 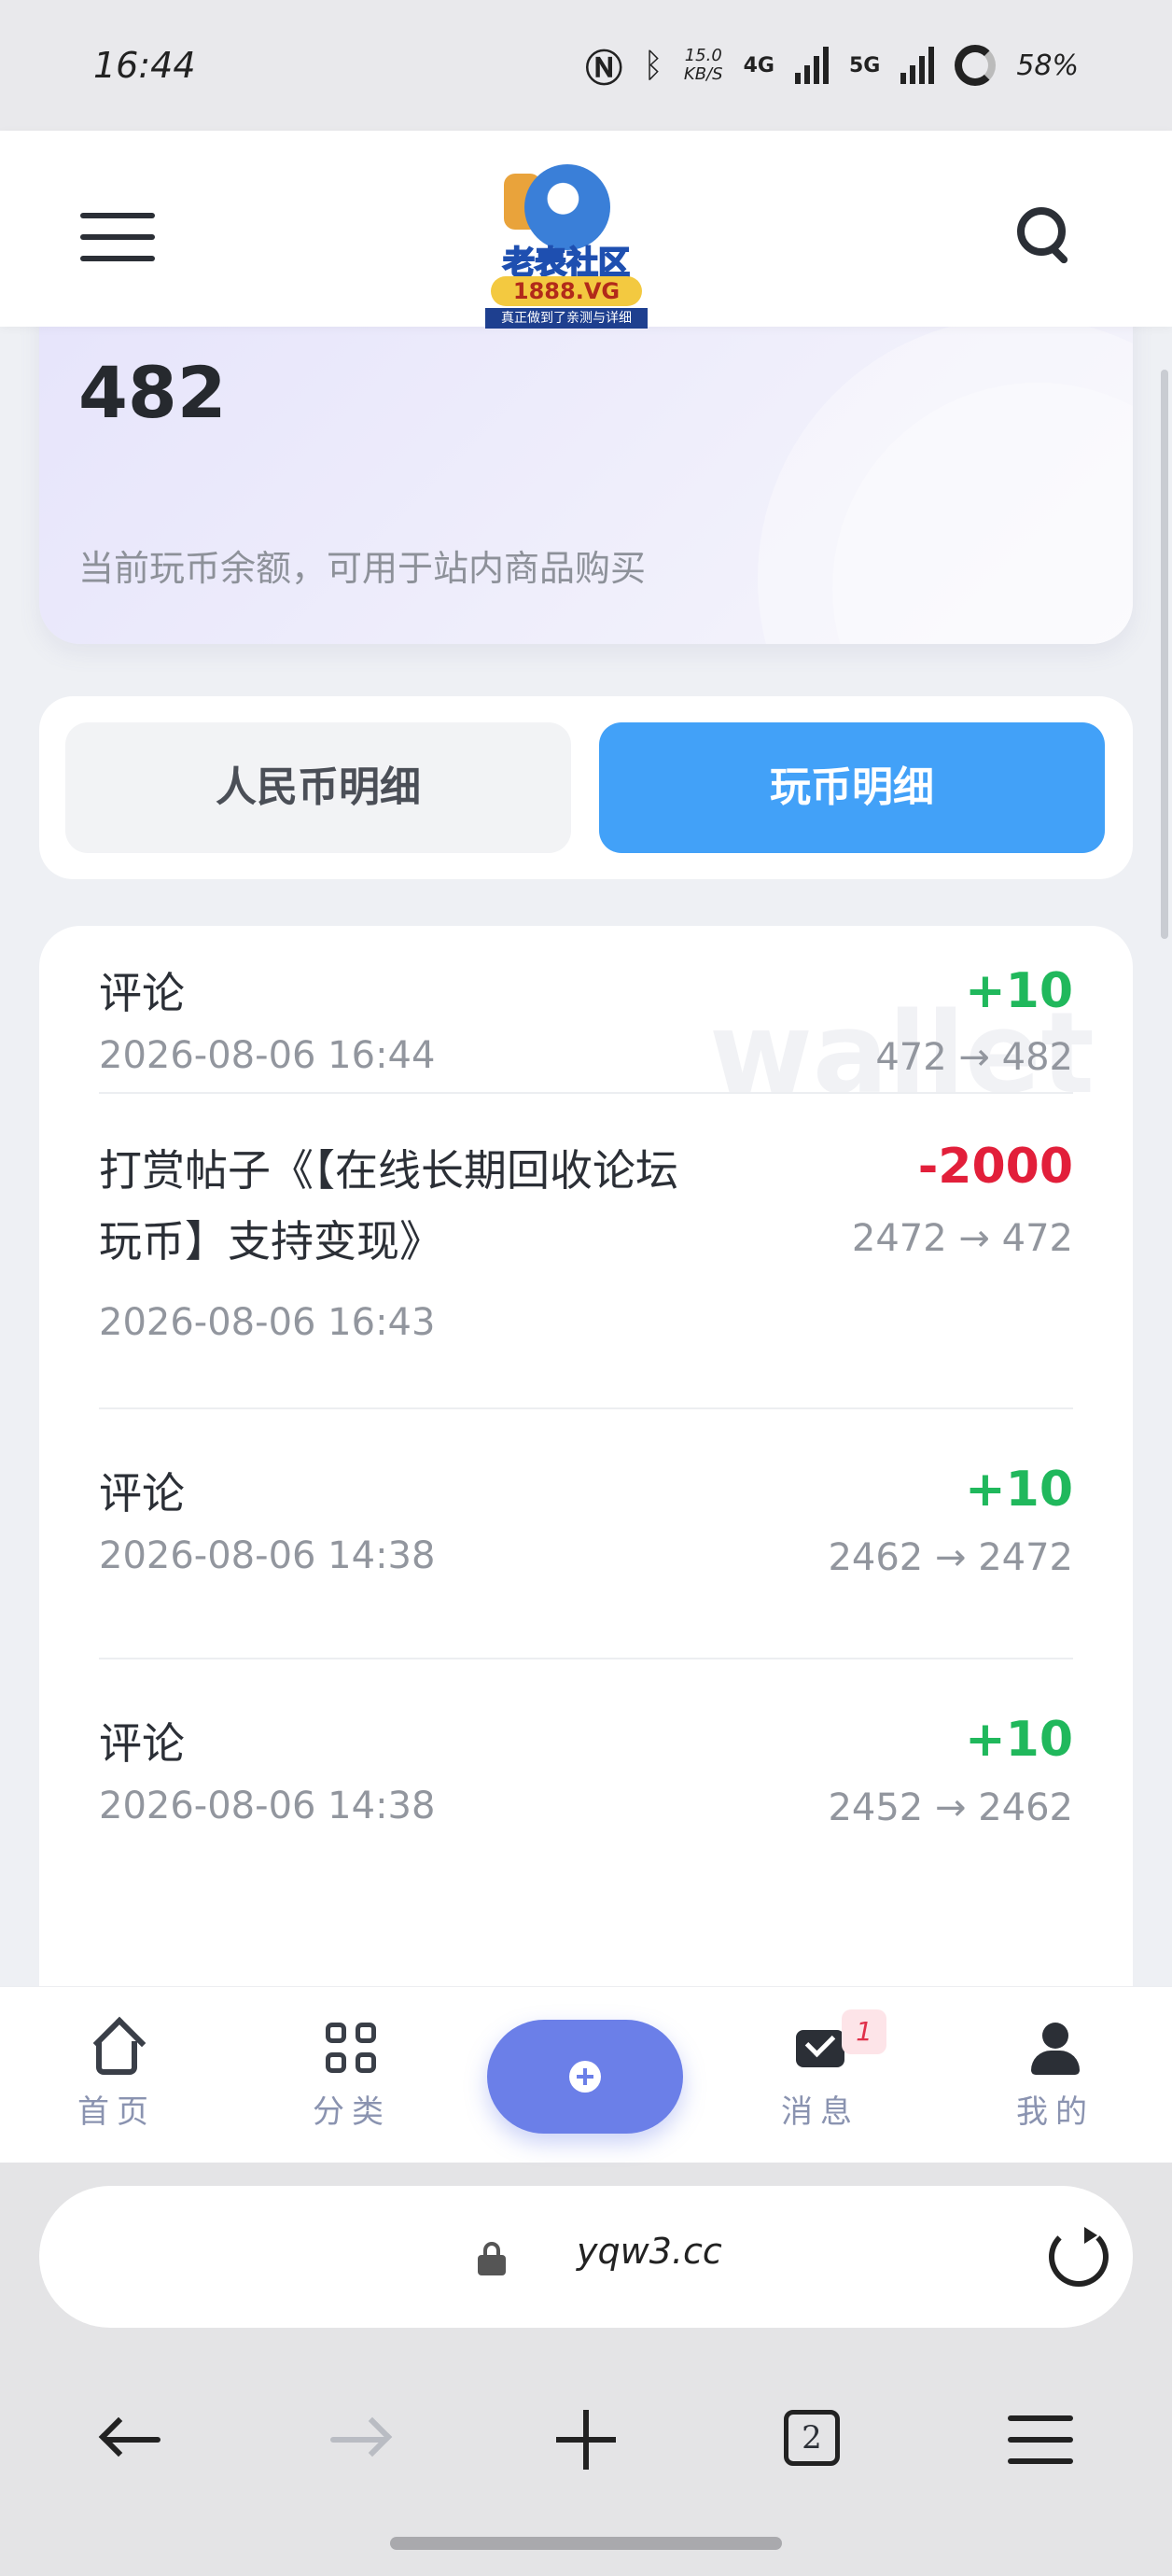 What do you see at coordinates (267, 1055) in the screenshot?
I see `record-time: 2026-08-06 16:44` at bounding box center [267, 1055].